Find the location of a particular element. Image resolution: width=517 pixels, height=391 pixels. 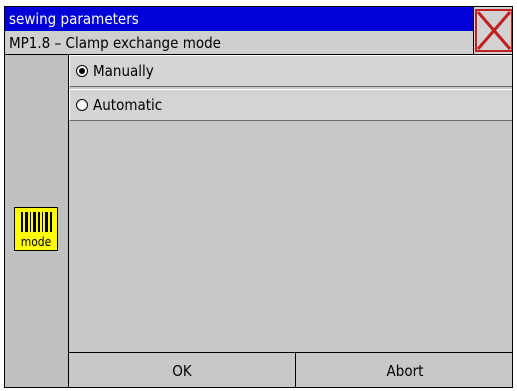

close-button is located at coordinates (492, 31).